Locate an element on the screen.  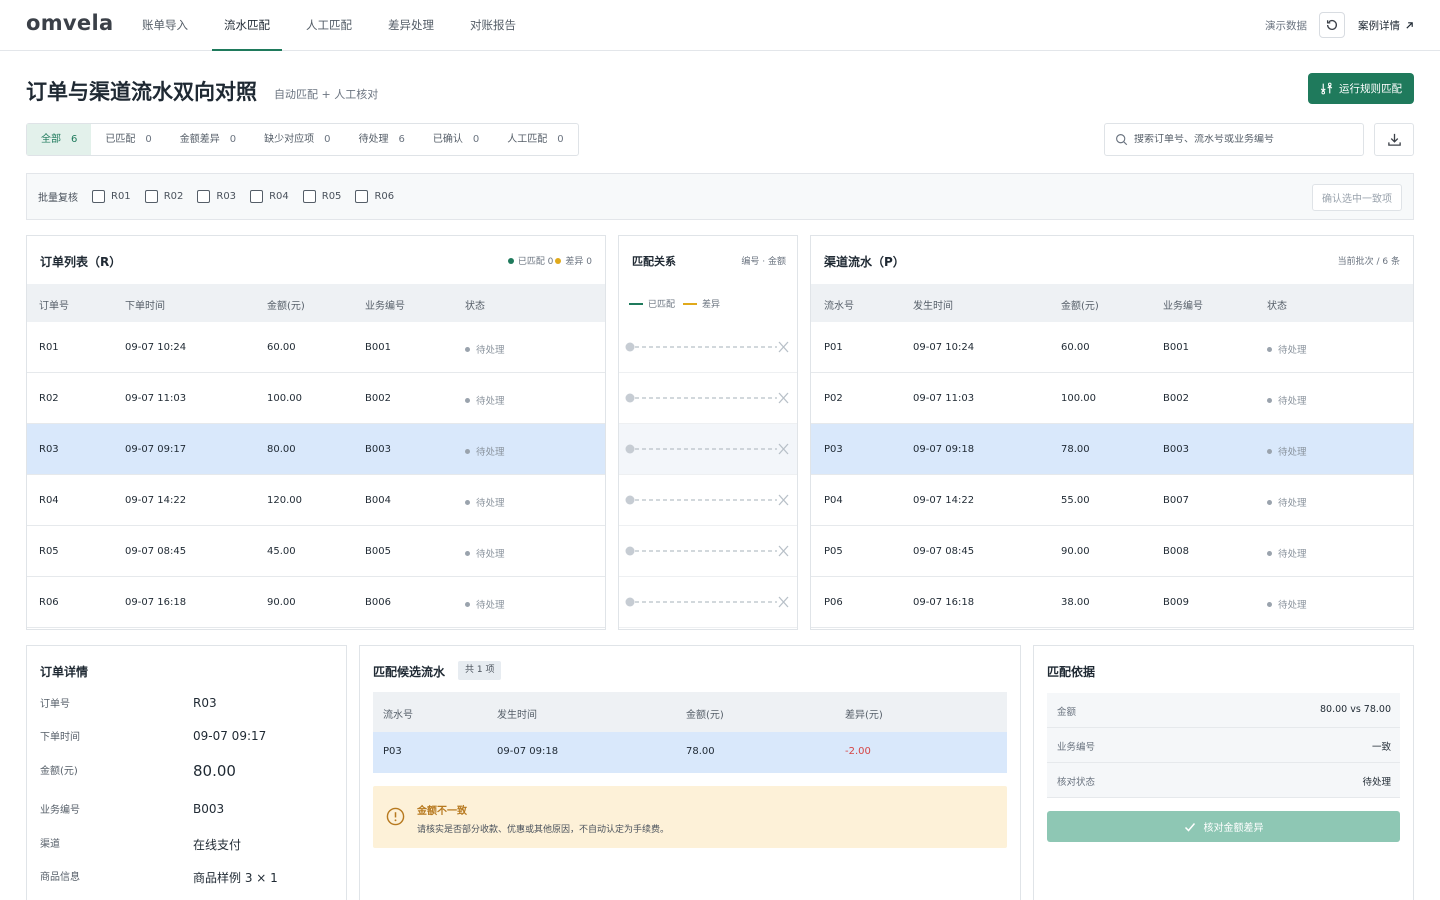
table-row: P04 09-07 14:22 55.00 B007 待处理 is located at coordinates (1112, 500).